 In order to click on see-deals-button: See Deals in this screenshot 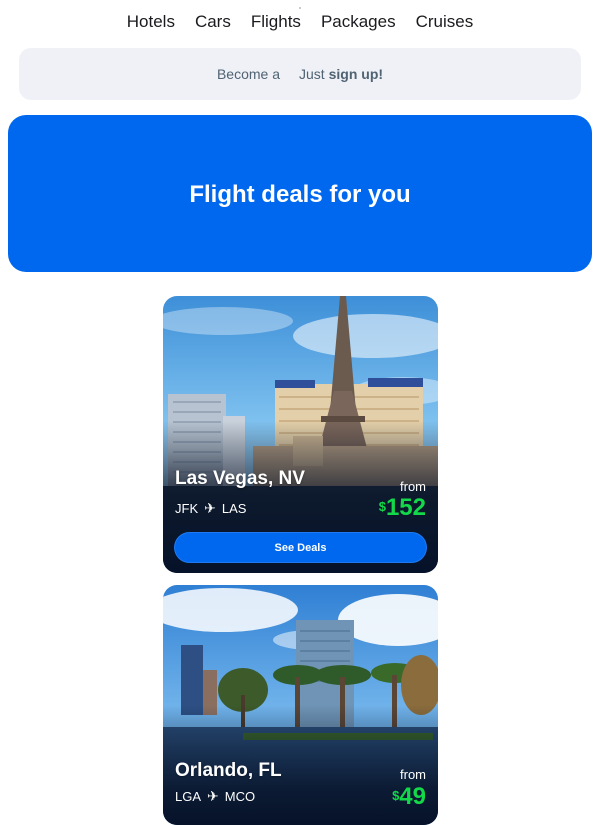, I will do `click(300, 547)`.